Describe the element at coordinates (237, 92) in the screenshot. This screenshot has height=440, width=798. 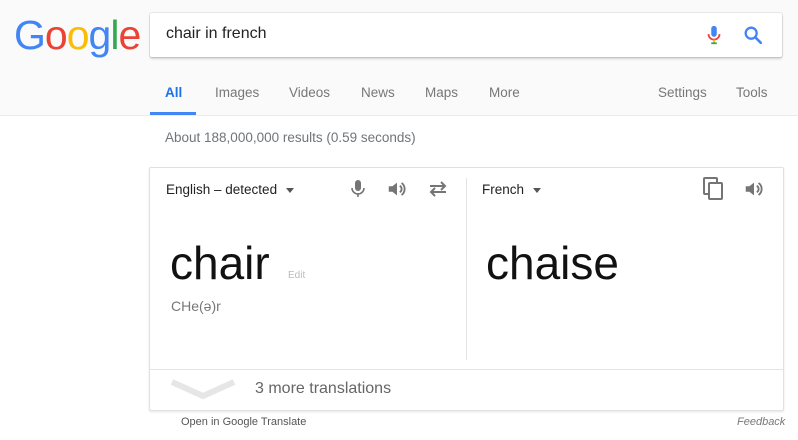
I see `tab-images: Images` at that location.